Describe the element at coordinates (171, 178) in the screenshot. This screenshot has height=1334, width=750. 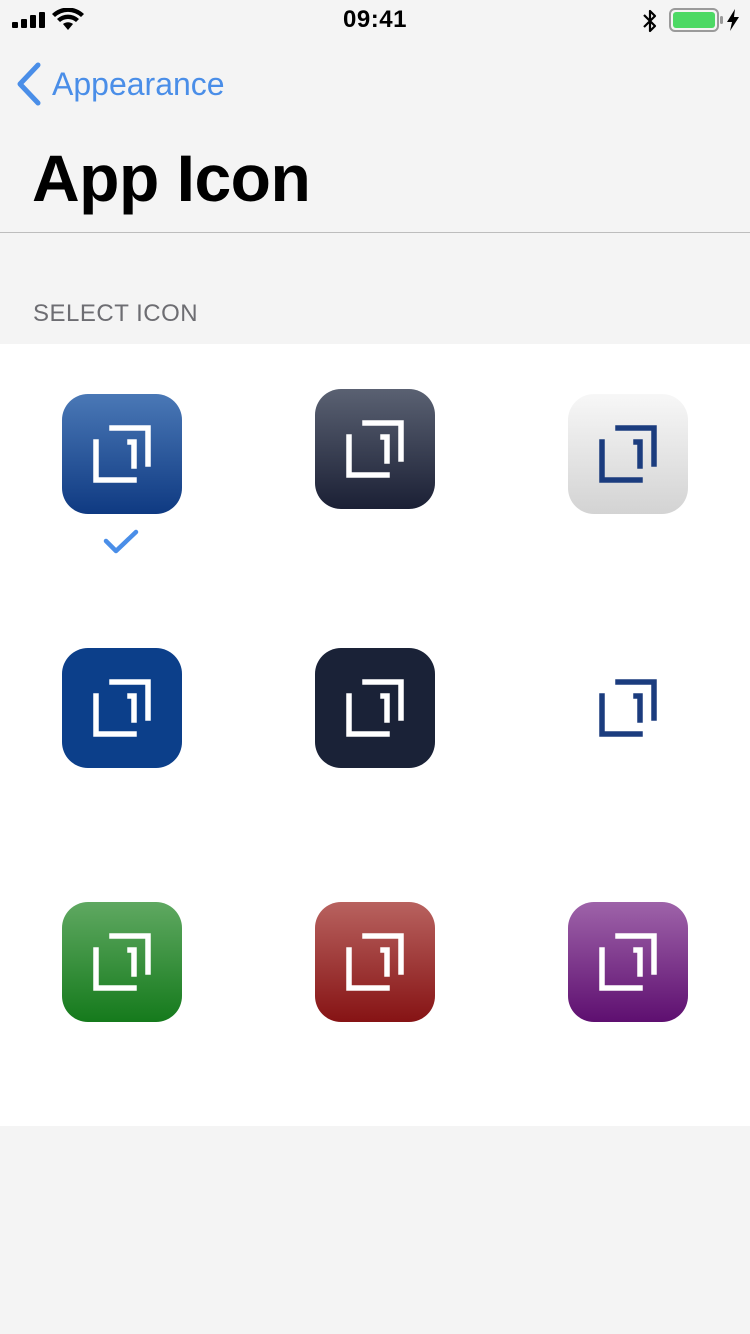
I see `page-title: App Icon` at that location.